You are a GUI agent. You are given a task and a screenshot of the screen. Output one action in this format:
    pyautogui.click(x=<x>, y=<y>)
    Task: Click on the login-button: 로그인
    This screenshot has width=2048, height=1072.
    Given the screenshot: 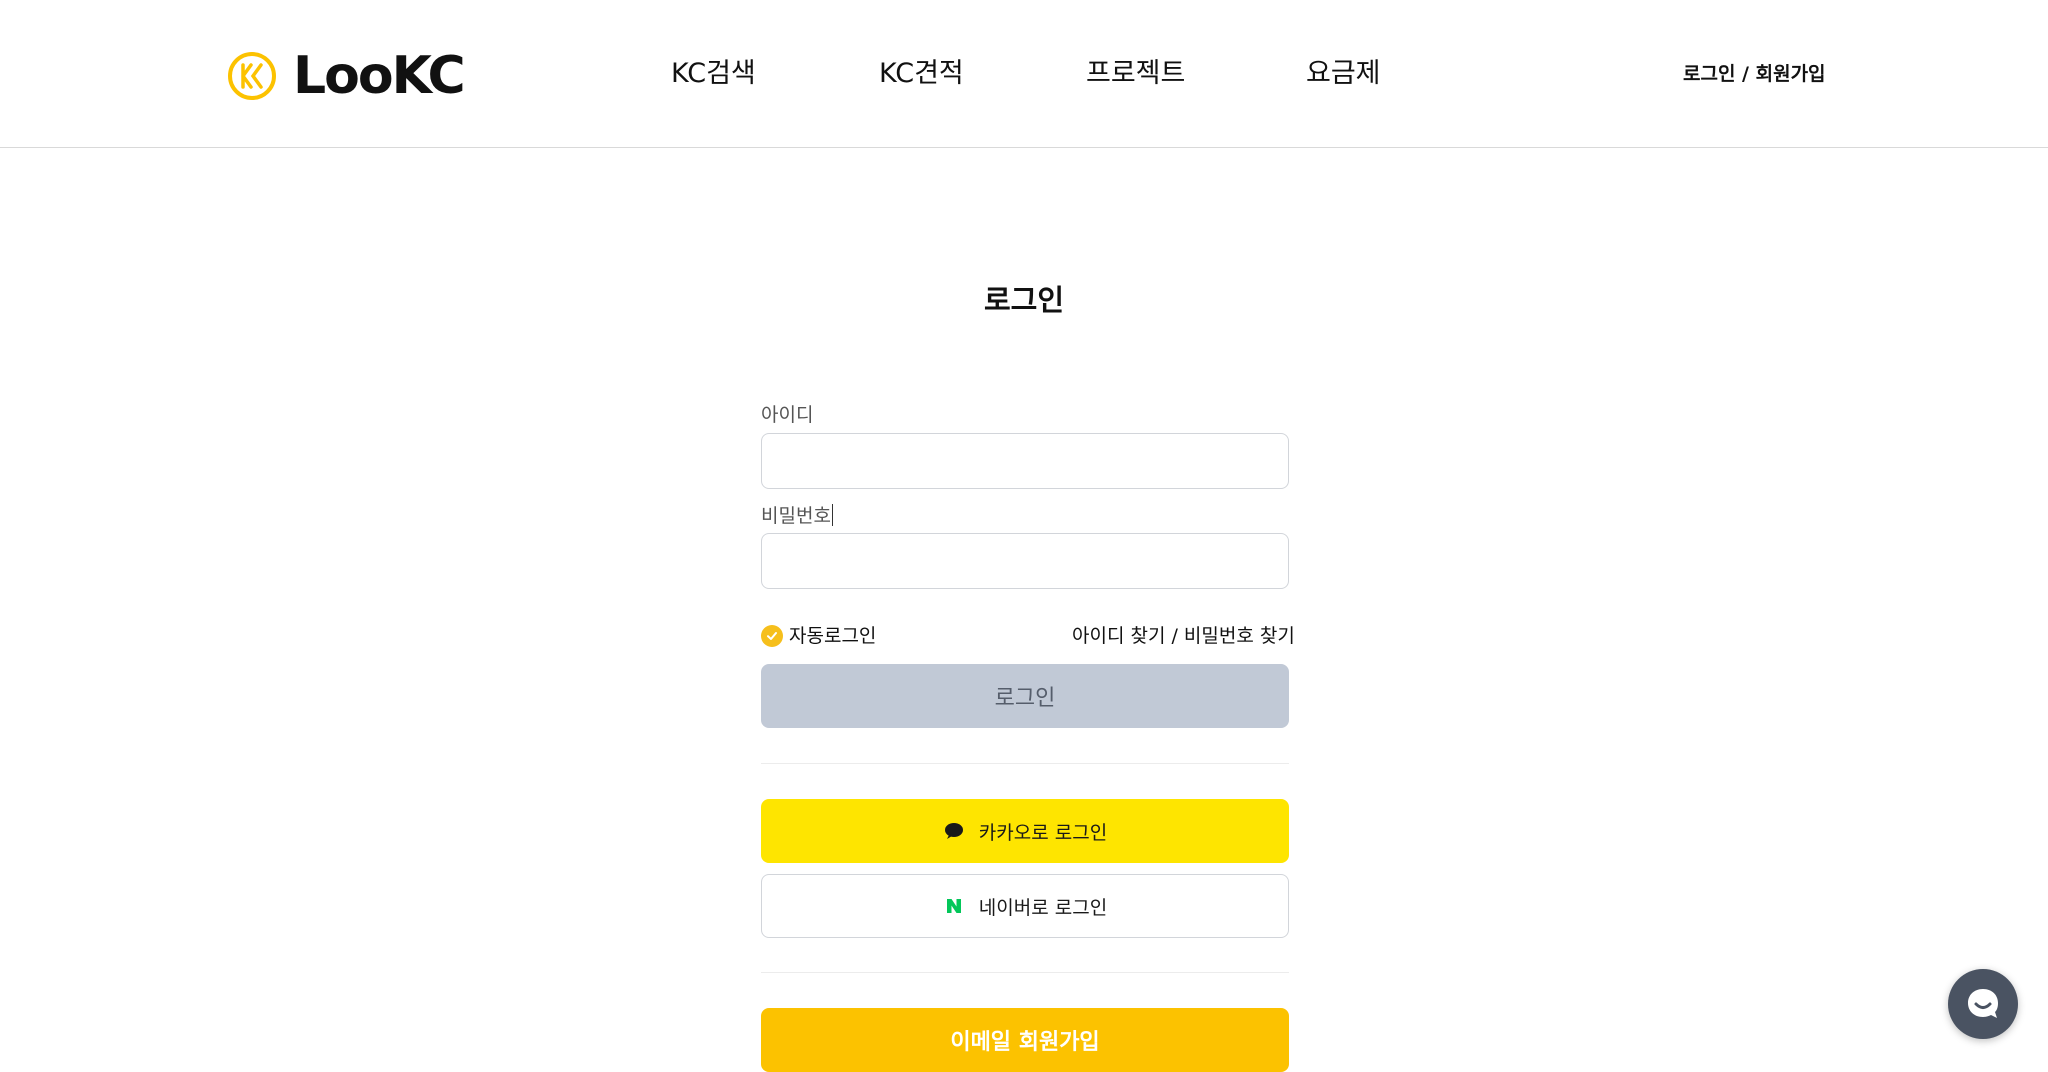 What is the action you would take?
    pyautogui.click(x=1025, y=696)
    